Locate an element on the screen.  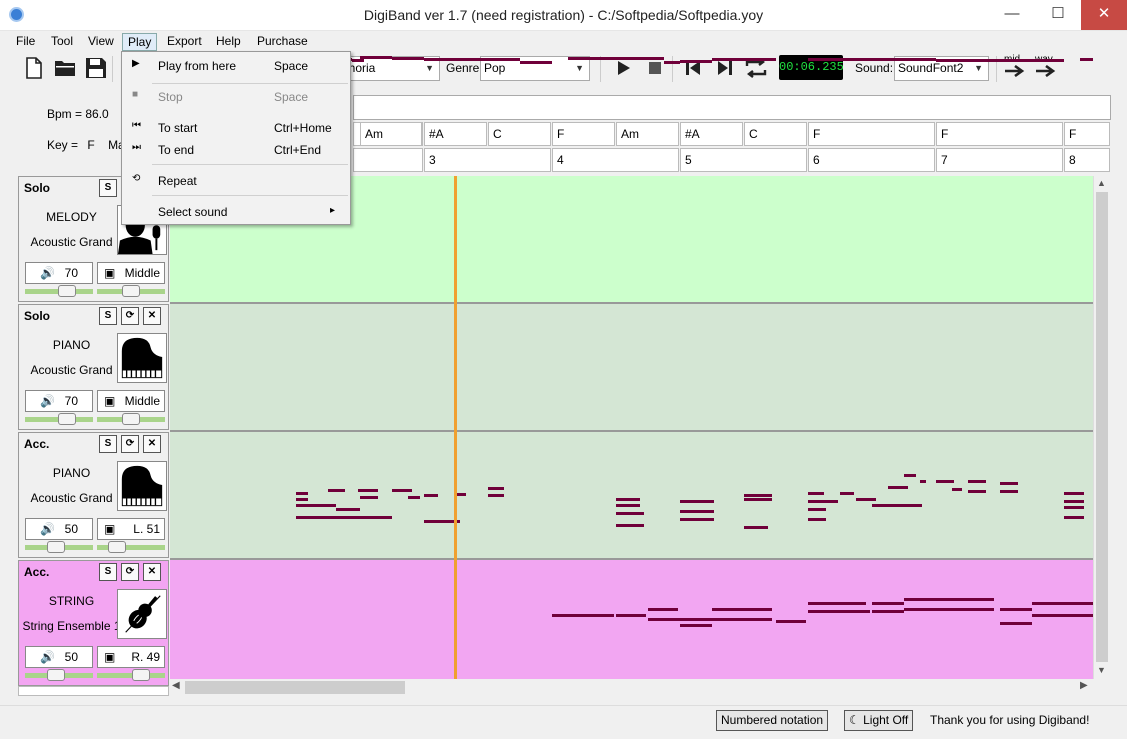
bpm-value: Bpm = 86.0 is located at coordinates (78, 114).